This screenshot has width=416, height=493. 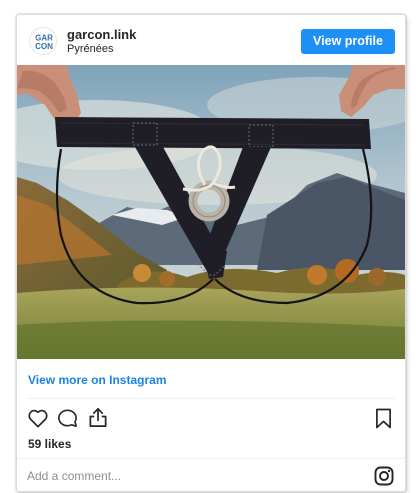 What do you see at coordinates (38, 418) in the screenshot?
I see `heart-icon` at bounding box center [38, 418].